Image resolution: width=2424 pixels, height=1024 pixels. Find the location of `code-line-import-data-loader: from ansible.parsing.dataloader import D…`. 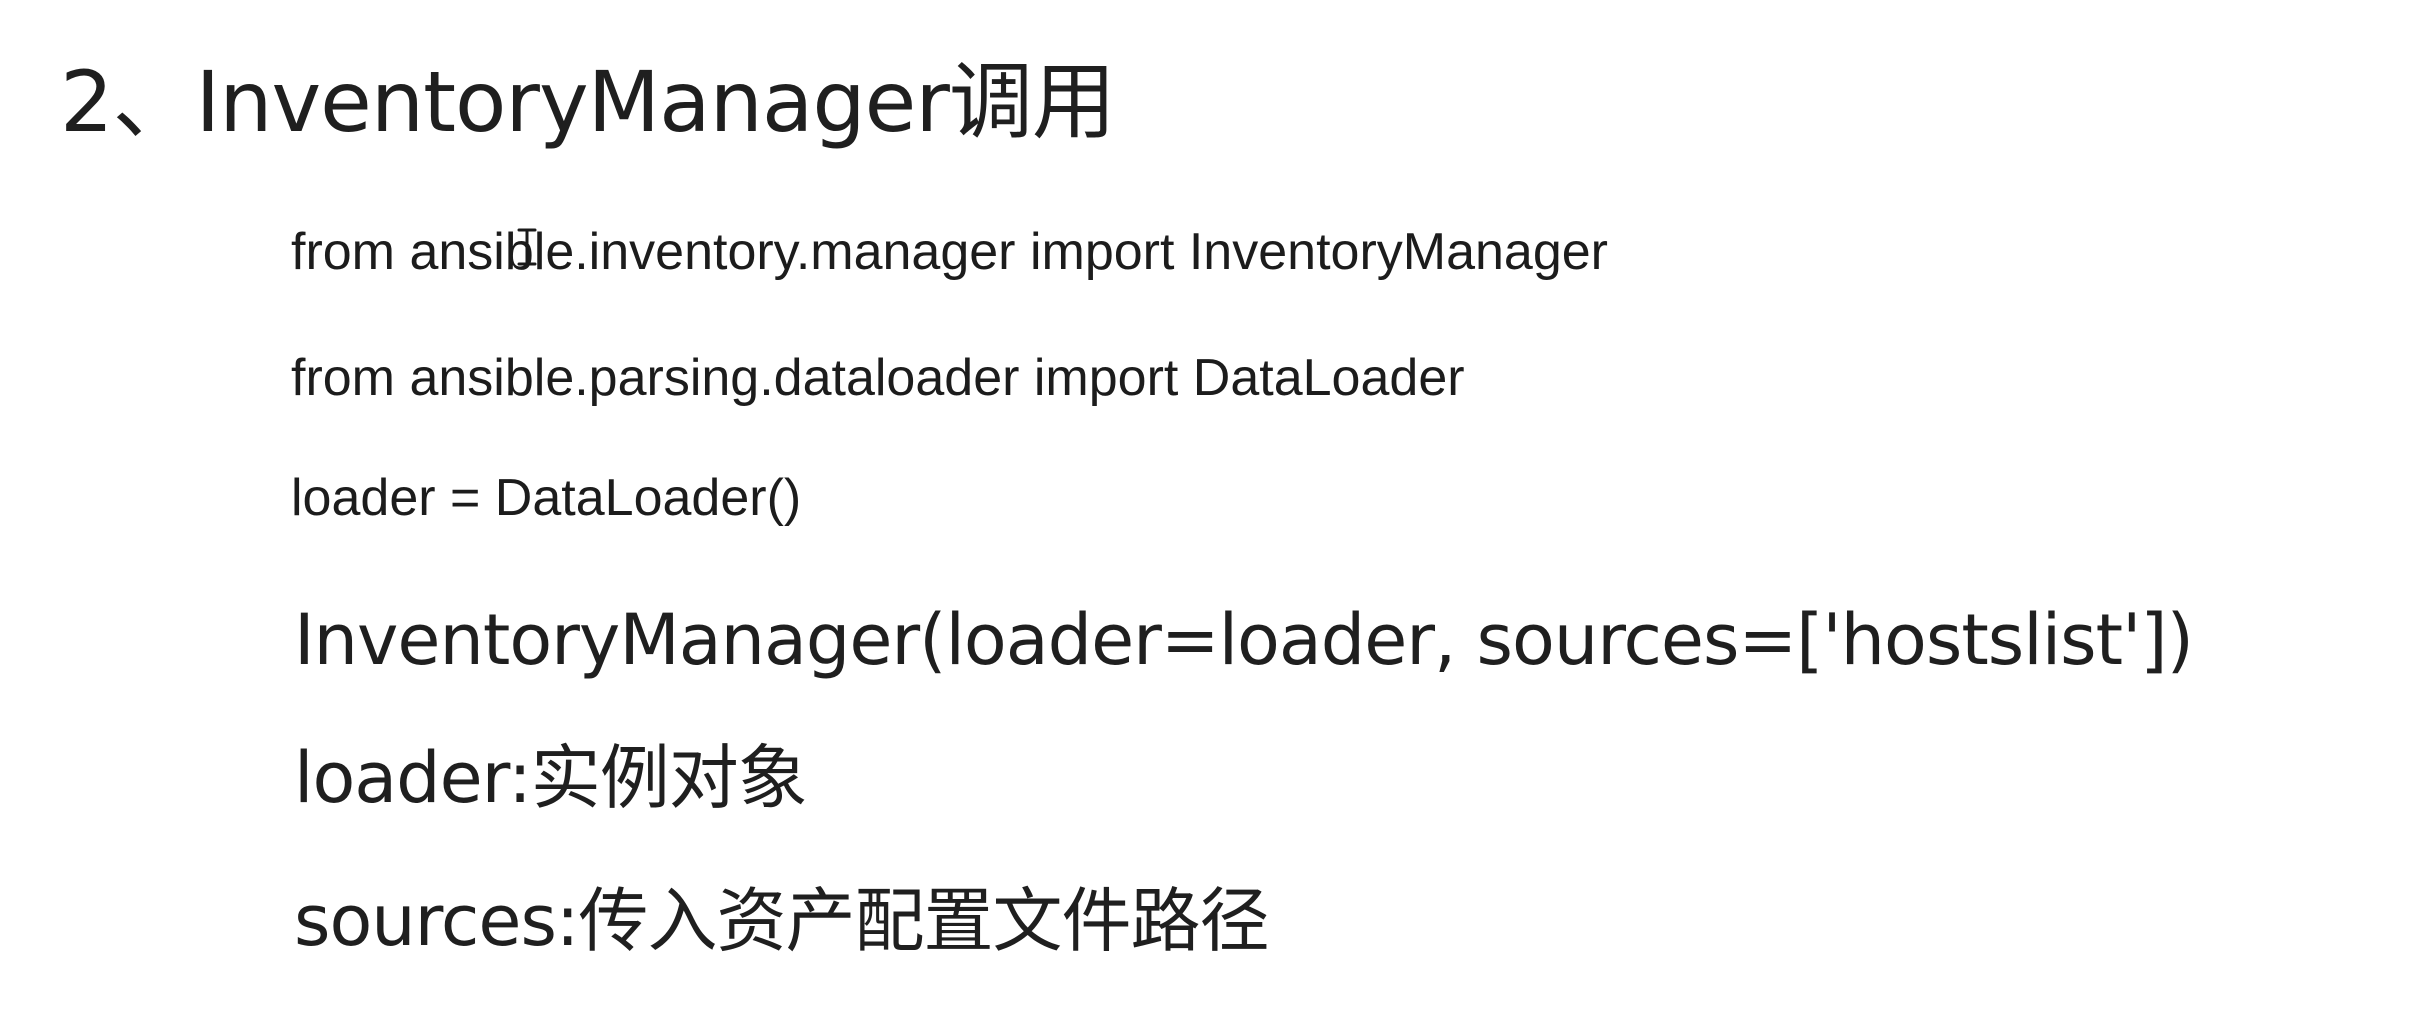

code-line-import-data-loader: from ansible.parsing.dataloader import D… is located at coordinates (878, 378).